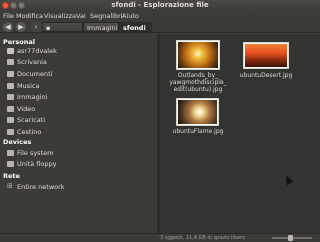 The width and height of the screenshot is (320, 242). I want to click on title-bar: sfondi - Esplorazione file, so click(160, 5).